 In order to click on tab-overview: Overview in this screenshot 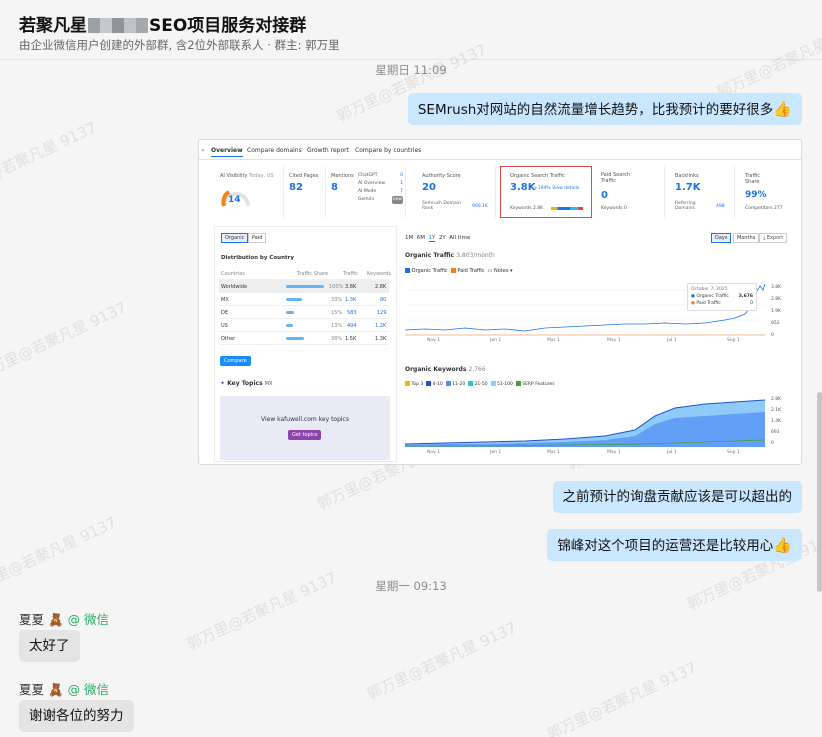, I will do `click(227, 152)`.